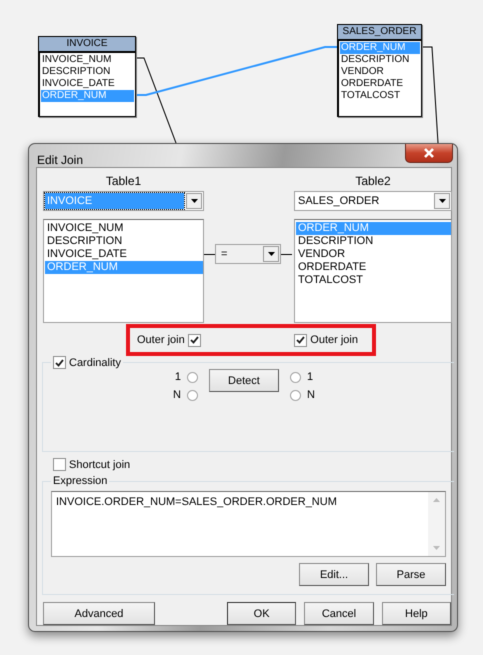 The image size is (483, 655). Describe the element at coordinates (411, 574) in the screenshot. I see `expression-button: Parse` at that location.